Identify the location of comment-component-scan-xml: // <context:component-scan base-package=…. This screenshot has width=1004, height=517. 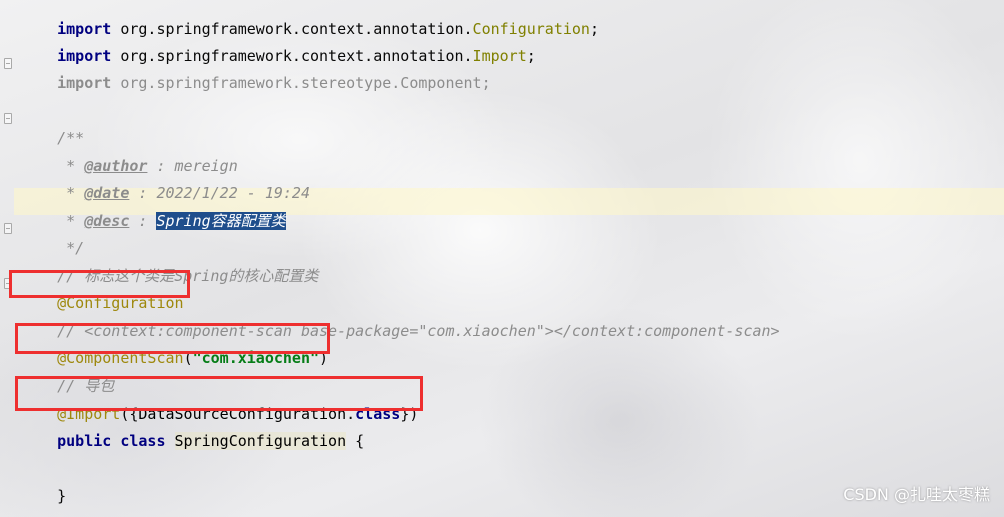
(400, 320).